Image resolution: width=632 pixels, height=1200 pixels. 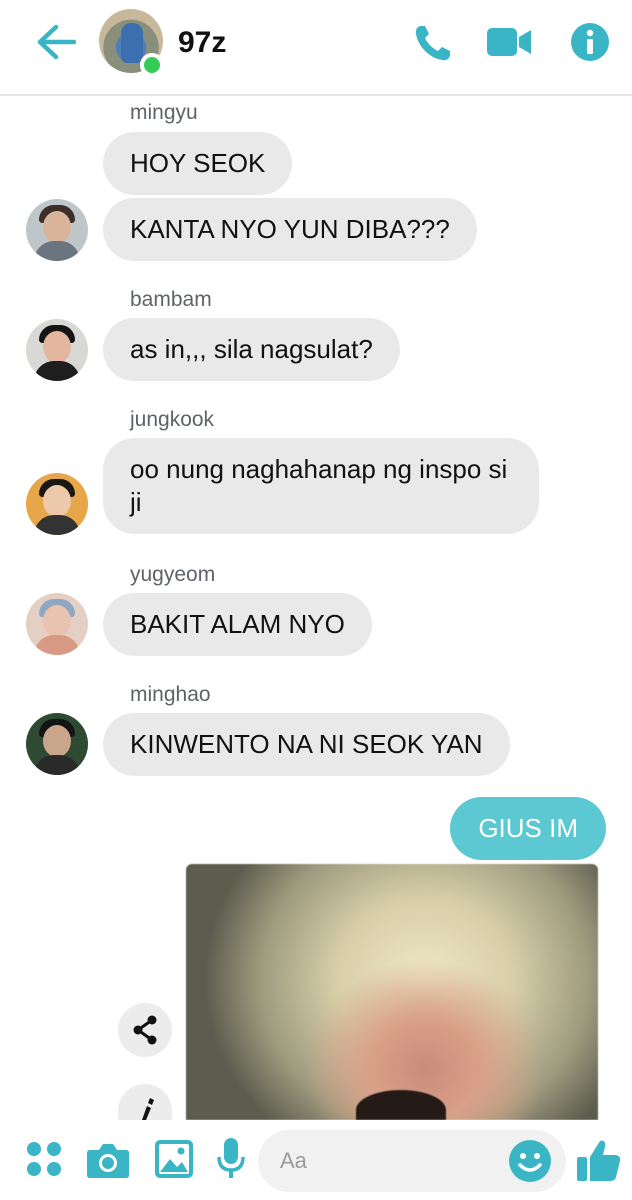 I want to click on sender-name: yugyeom, so click(x=173, y=574).